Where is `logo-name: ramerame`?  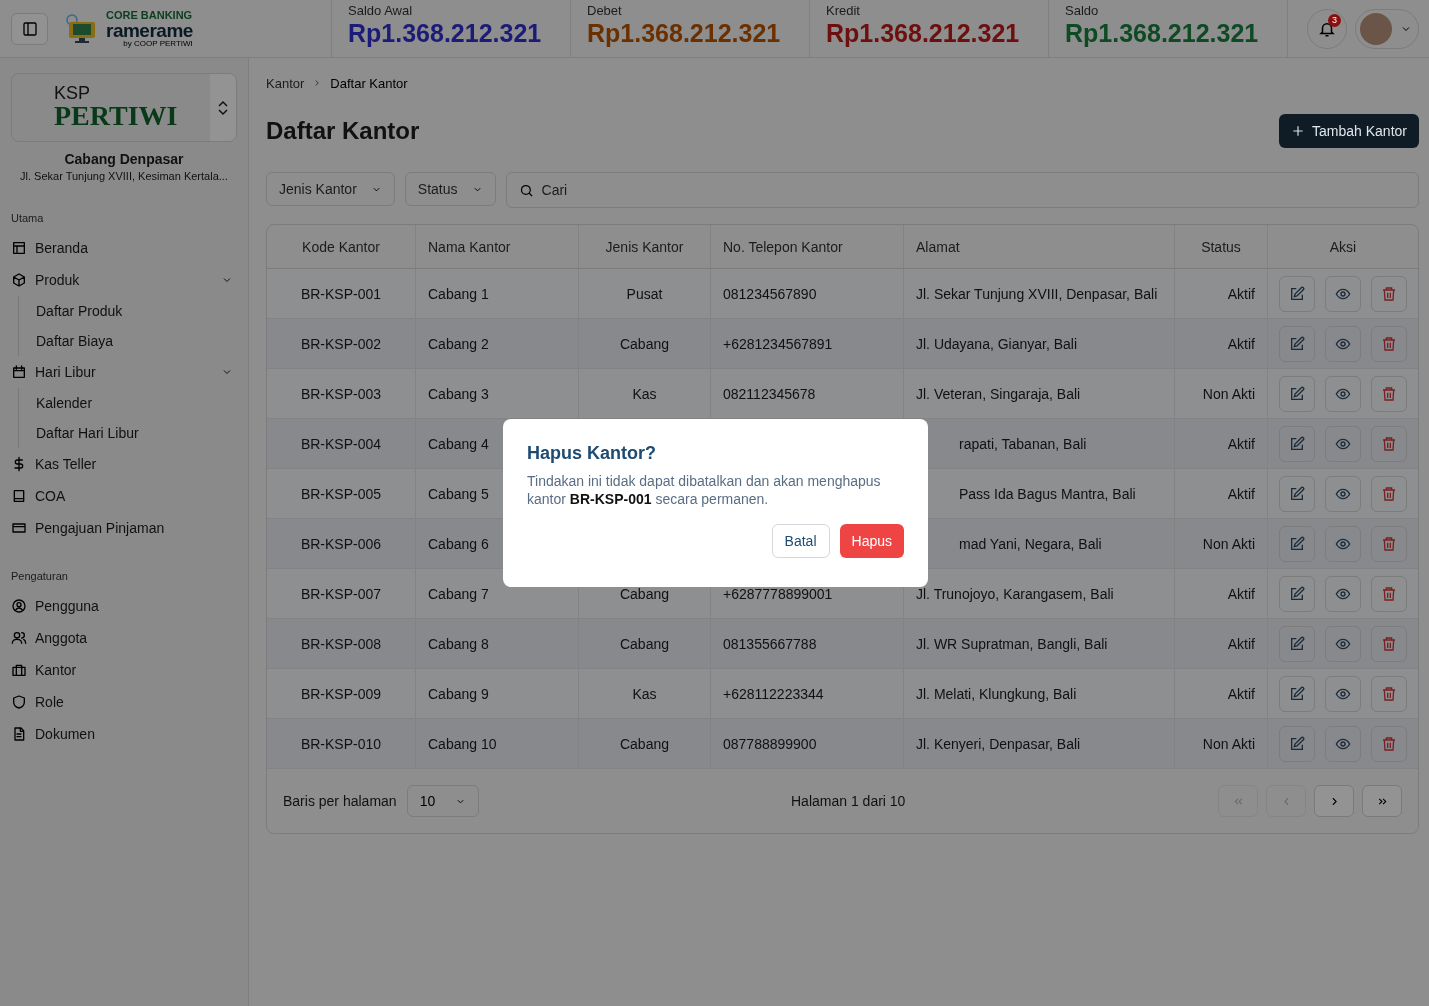
logo-name: ramerame is located at coordinates (149, 30).